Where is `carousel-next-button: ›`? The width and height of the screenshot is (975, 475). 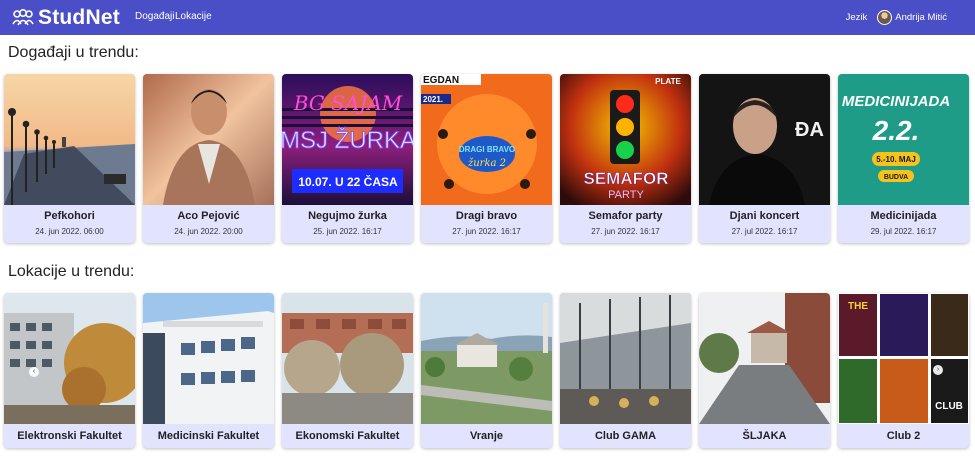
carousel-next-button: › is located at coordinates (938, 370).